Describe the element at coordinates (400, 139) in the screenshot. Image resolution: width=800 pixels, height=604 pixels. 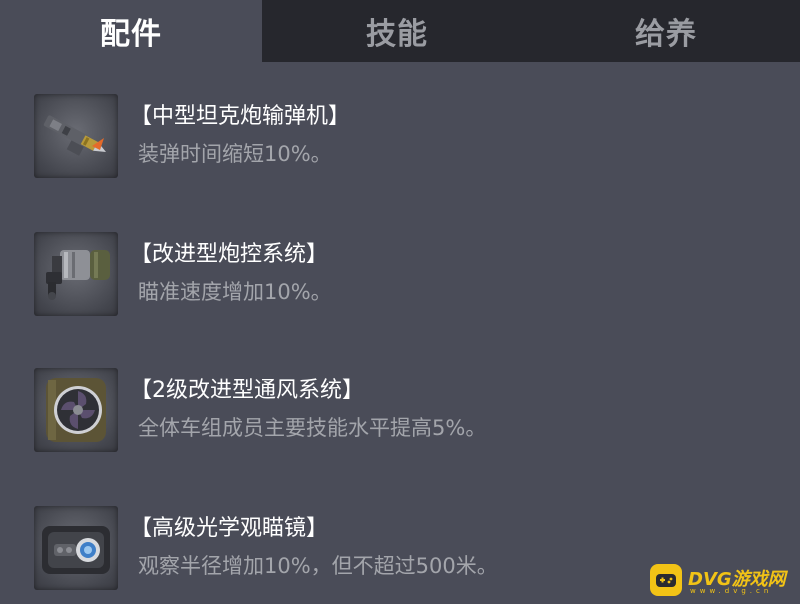
I see `list-item: 【中型坦克炮输弹机】 装弹时间缩短10%。` at that location.